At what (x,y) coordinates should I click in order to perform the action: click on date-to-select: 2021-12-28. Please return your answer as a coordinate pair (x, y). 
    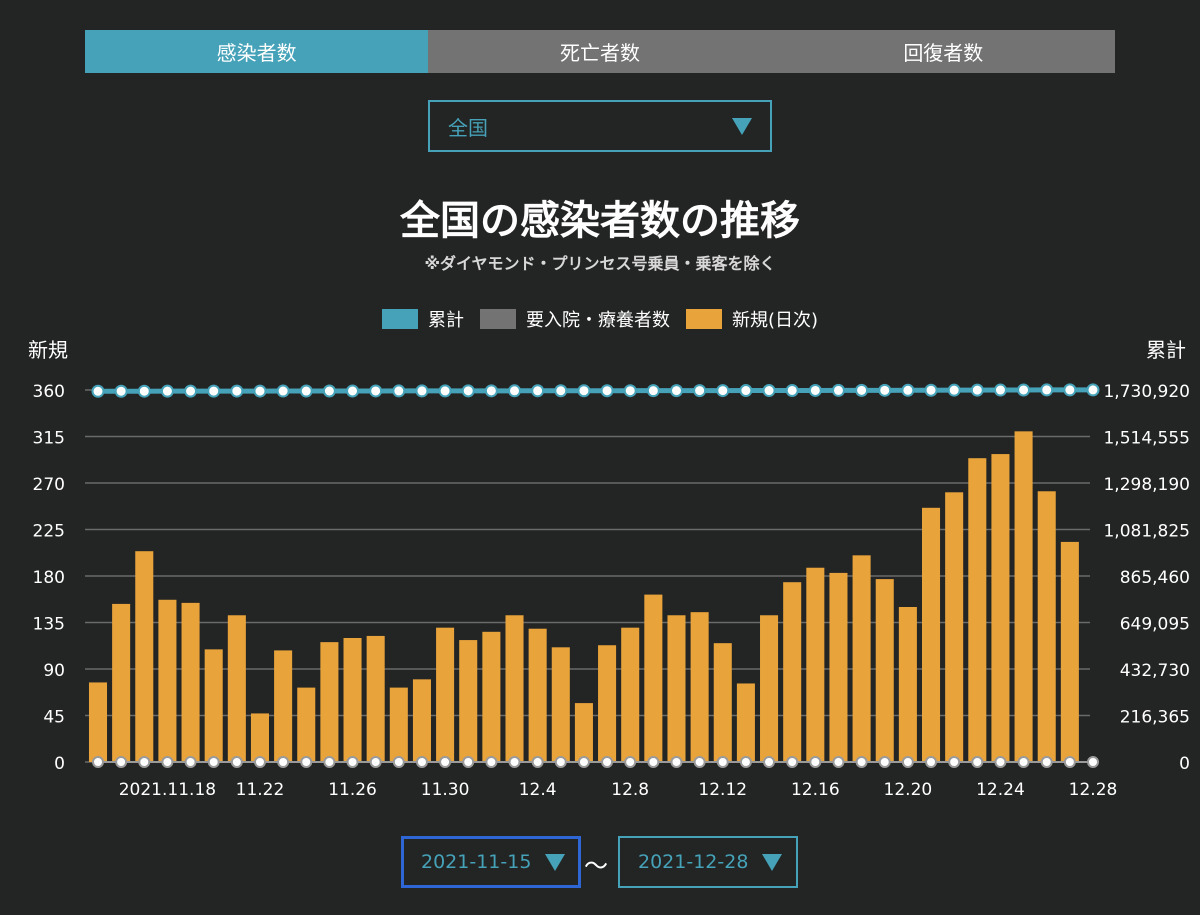
    Looking at the image, I should click on (708, 862).